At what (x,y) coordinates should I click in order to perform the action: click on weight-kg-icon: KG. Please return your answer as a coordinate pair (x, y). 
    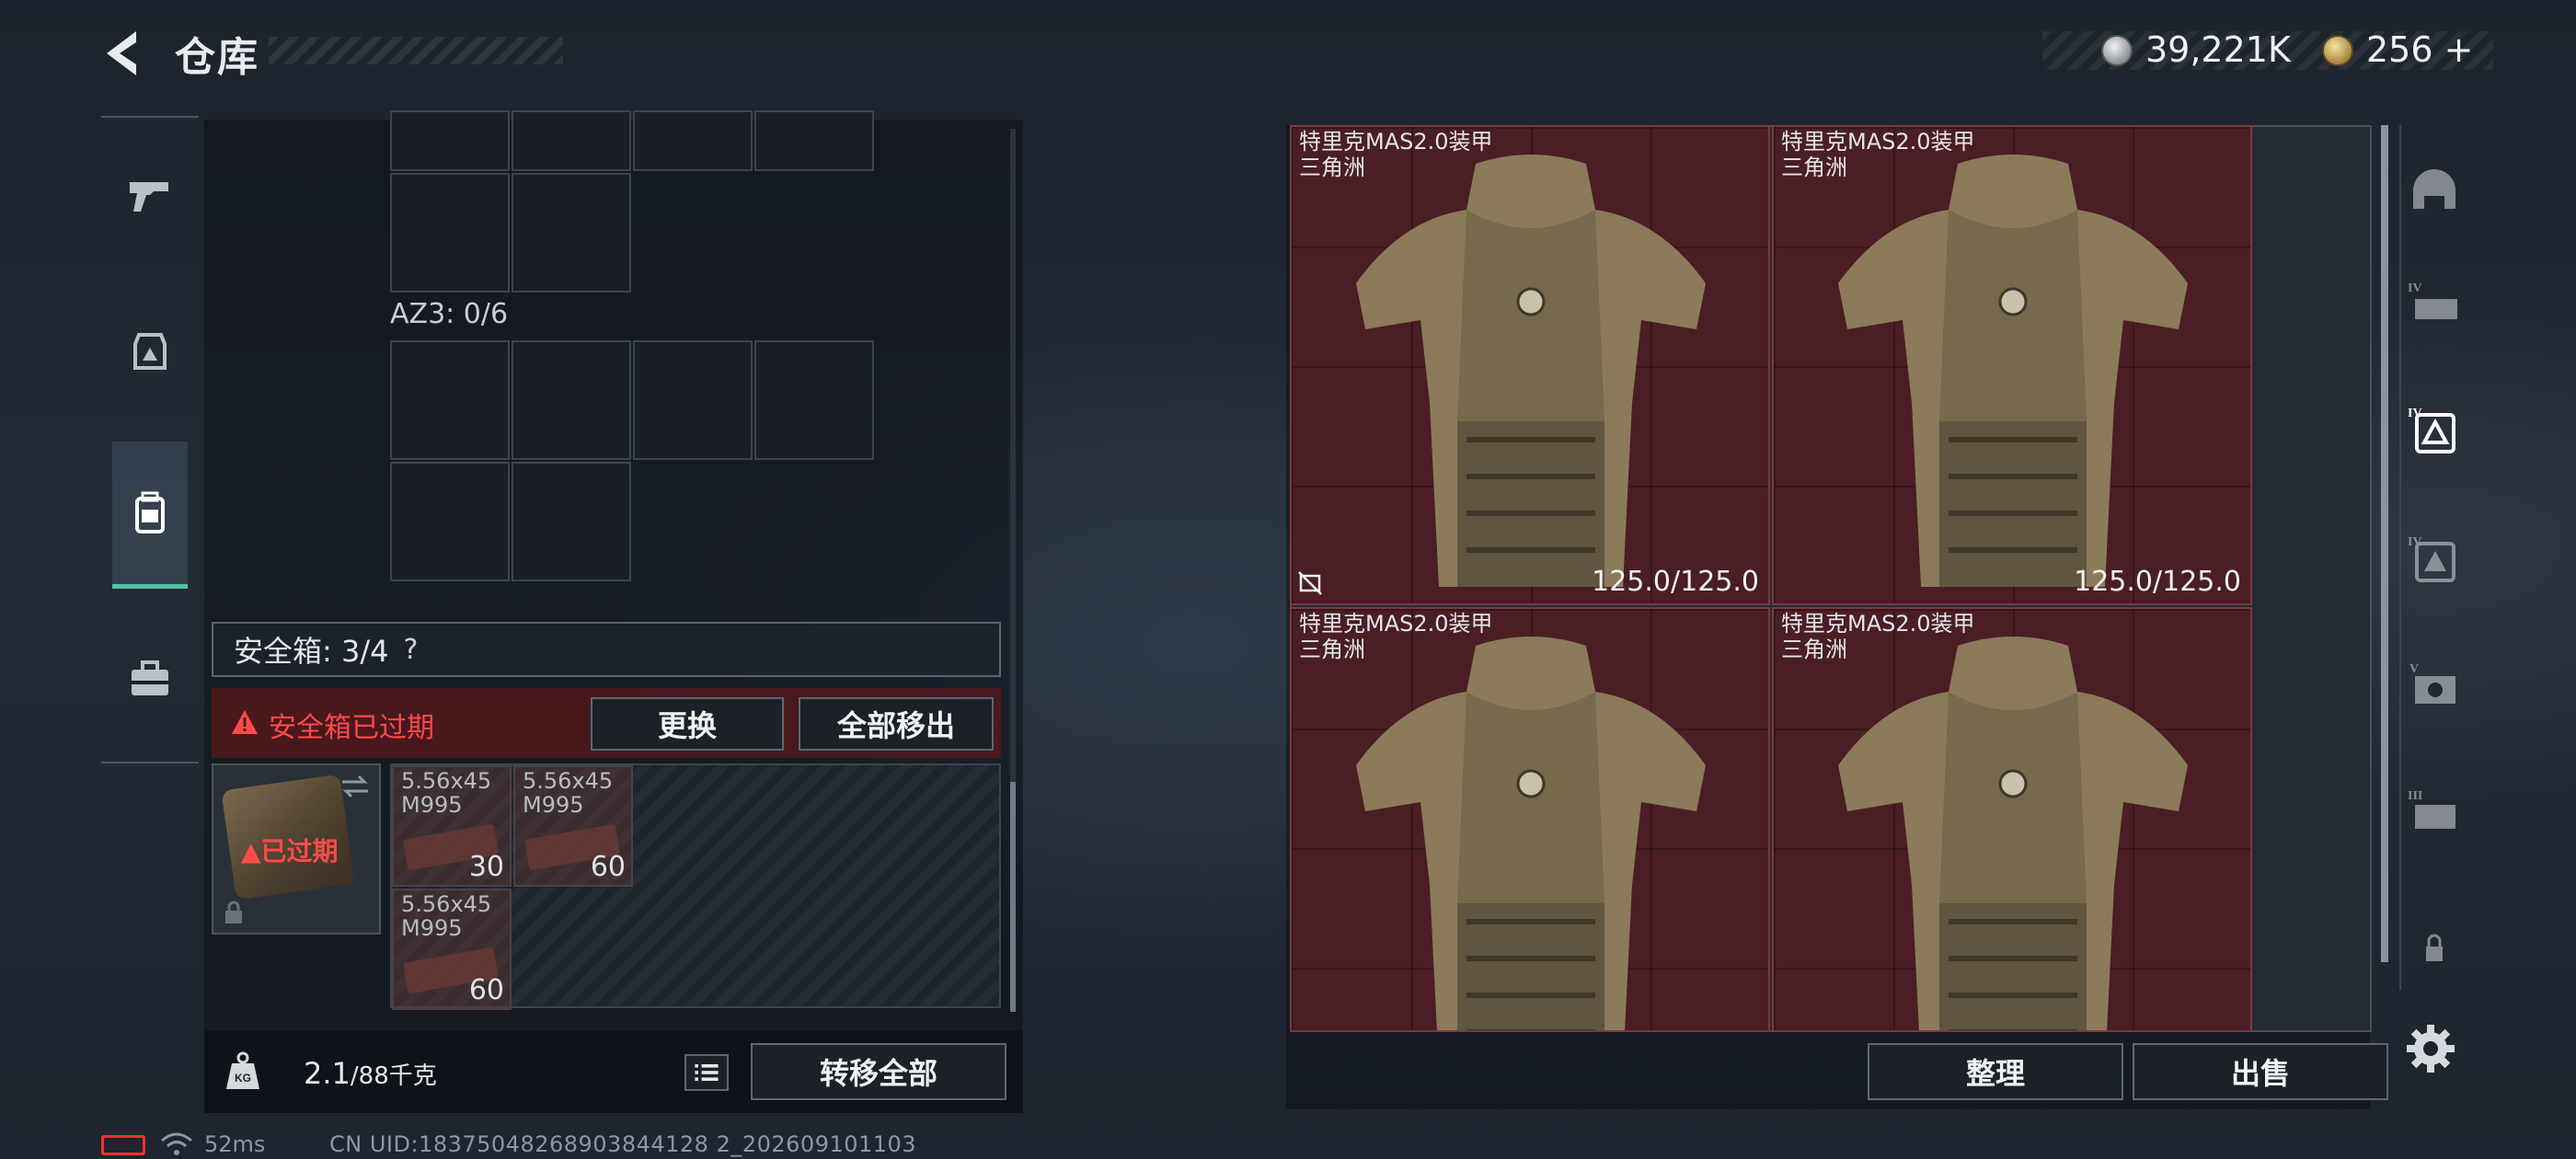
    Looking at the image, I should click on (242, 1070).